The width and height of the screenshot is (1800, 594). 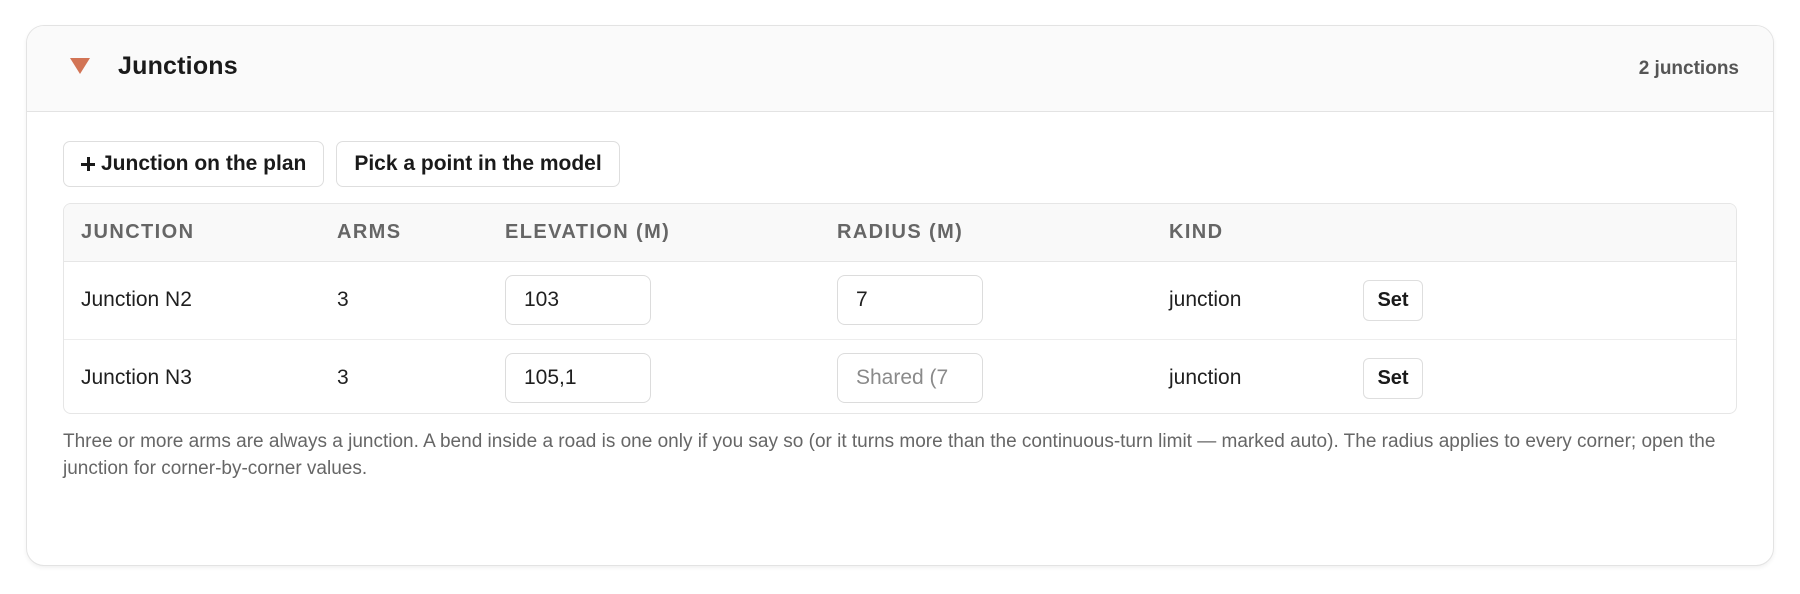 I want to click on junction-name: Junction N2, so click(x=136, y=299).